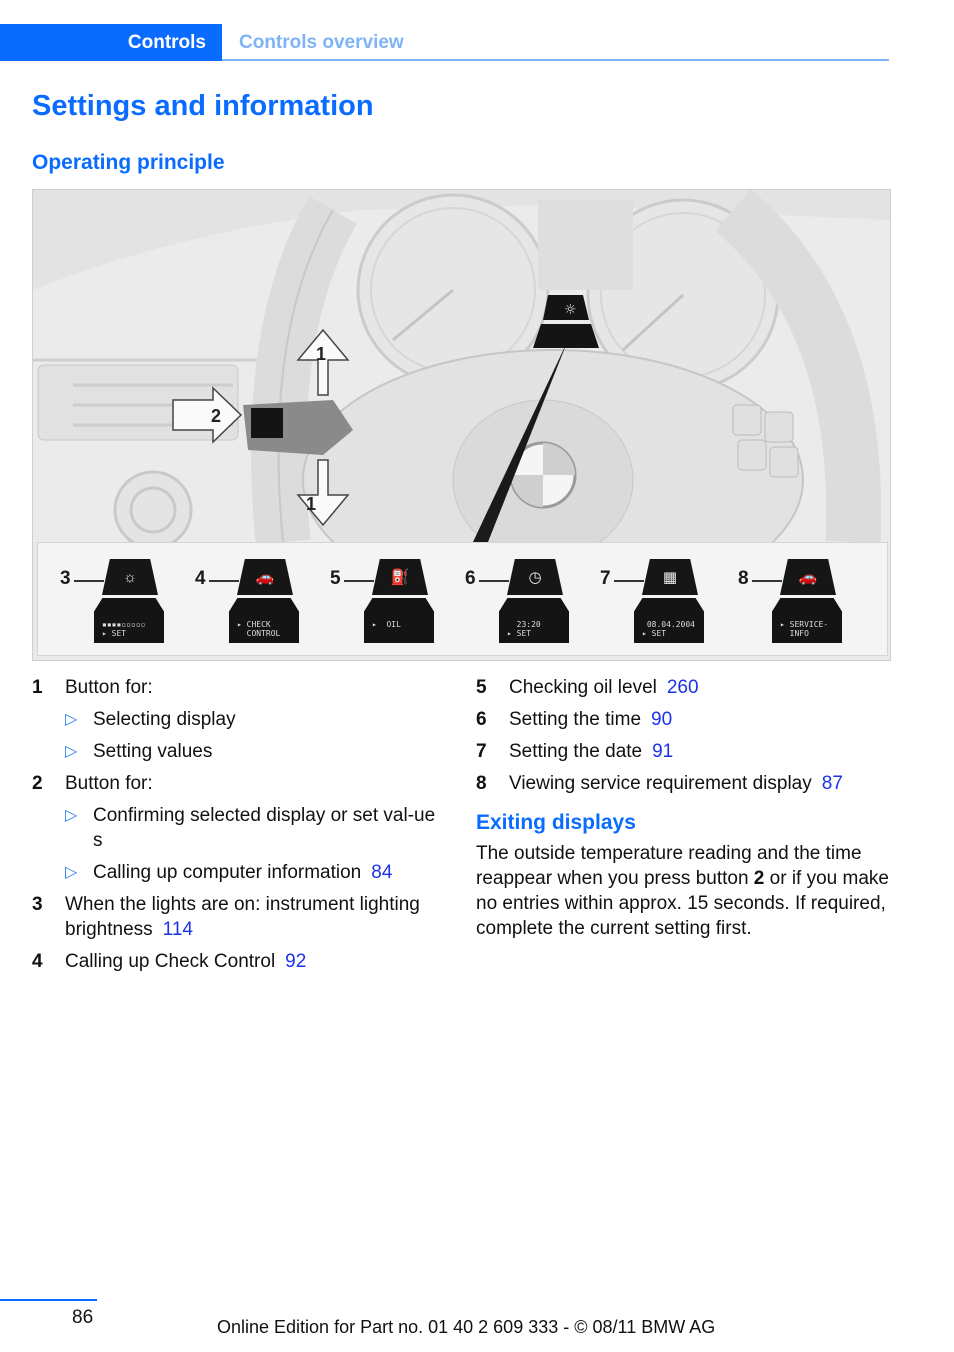  Describe the element at coordinates (481, 687) in the screenshot. I see `legend-number: 5` at that location.